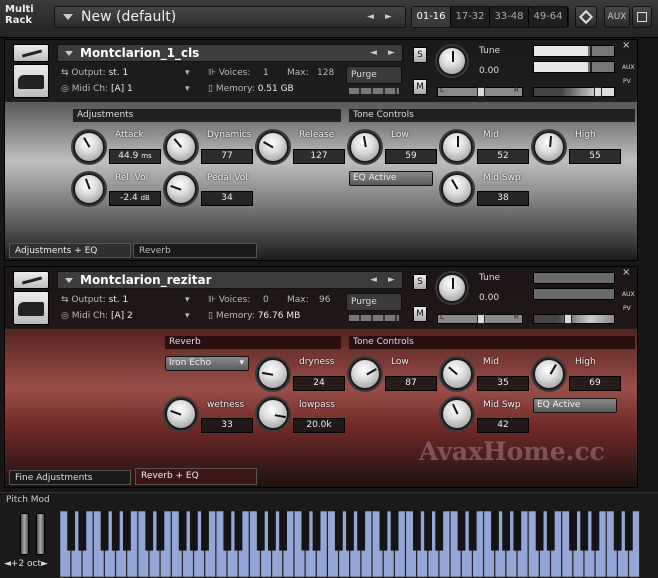 The height and width of the screenshot is (578, 658). I want to click on instrument-icon, so click(31, 308).